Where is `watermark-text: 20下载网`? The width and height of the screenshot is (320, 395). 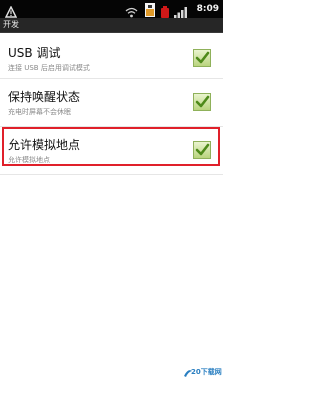
watermark-text: 20下载网 is located at coordinates (206, 372).